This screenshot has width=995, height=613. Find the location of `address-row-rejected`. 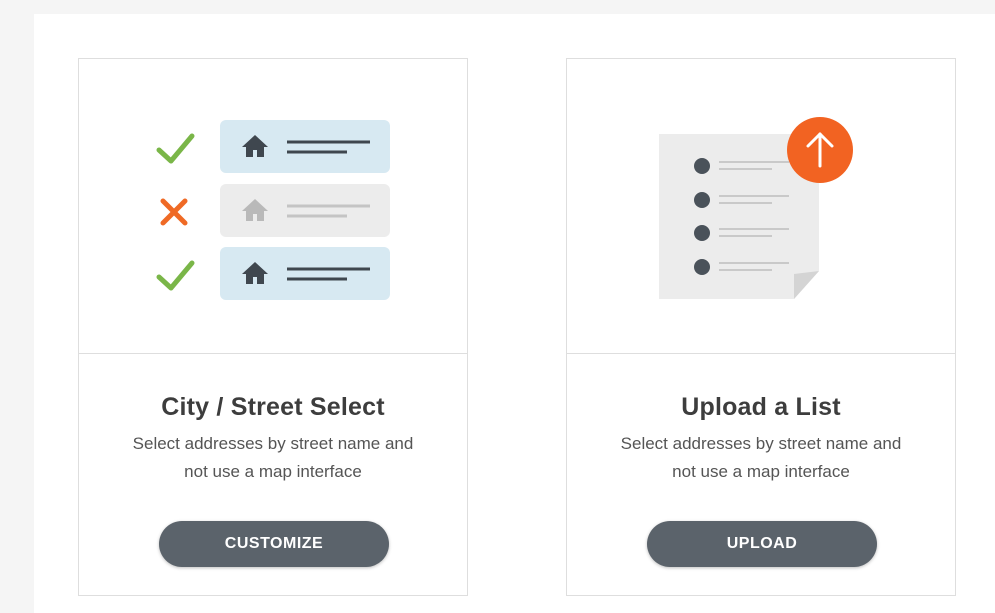

address-row-rejected is located at coordinates (305, 210).